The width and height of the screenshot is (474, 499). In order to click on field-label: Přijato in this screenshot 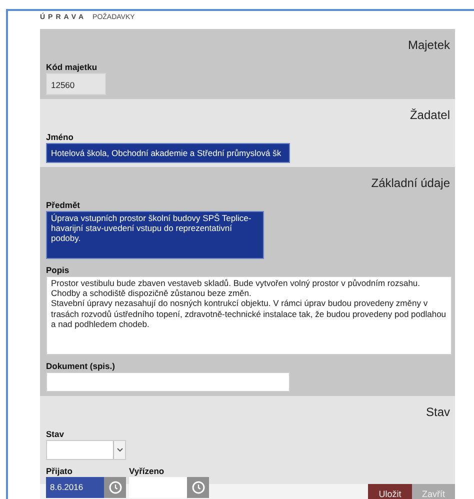, I will do `click(59, 471)`.